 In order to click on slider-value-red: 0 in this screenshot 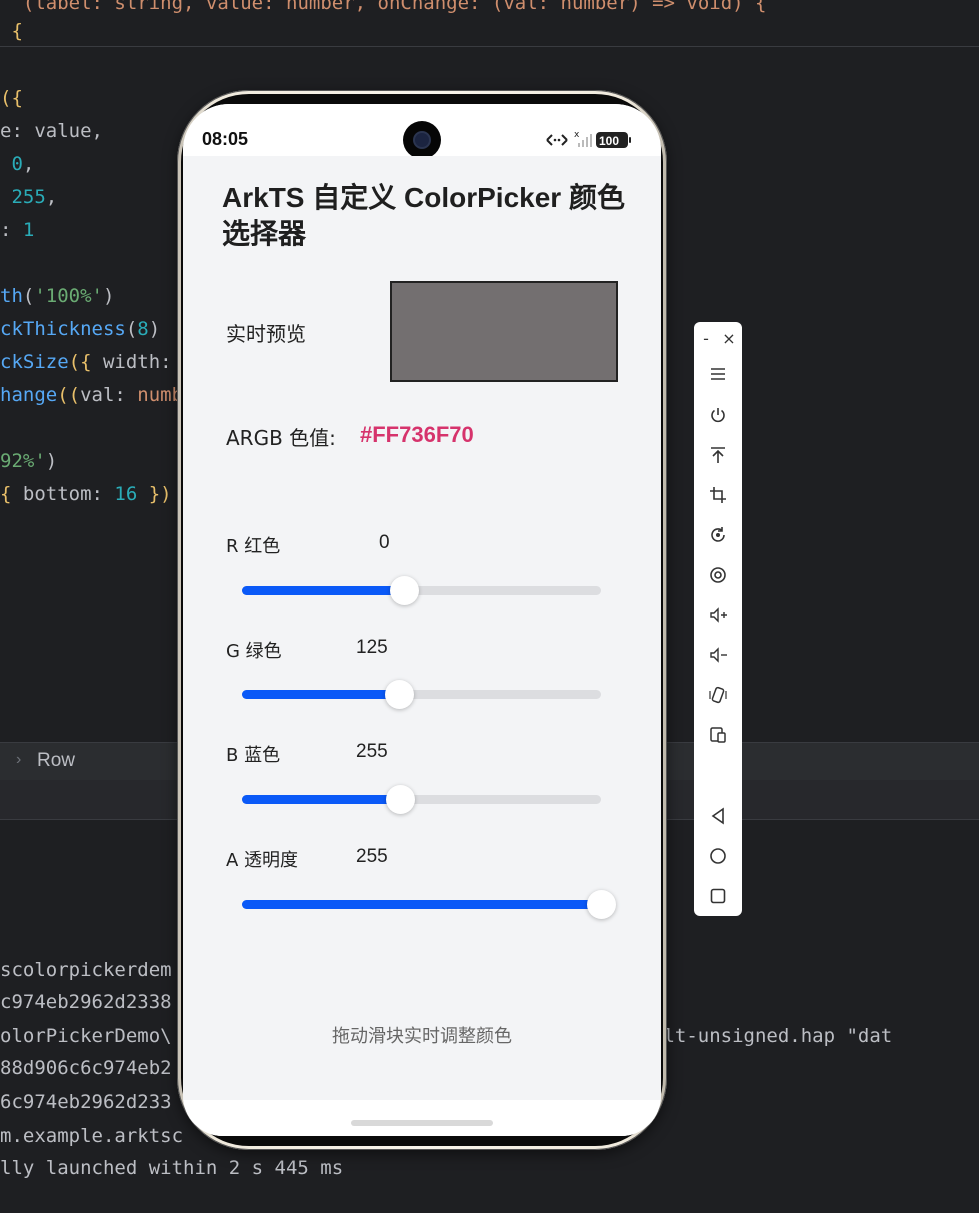, I will do `click(384, 542)`.